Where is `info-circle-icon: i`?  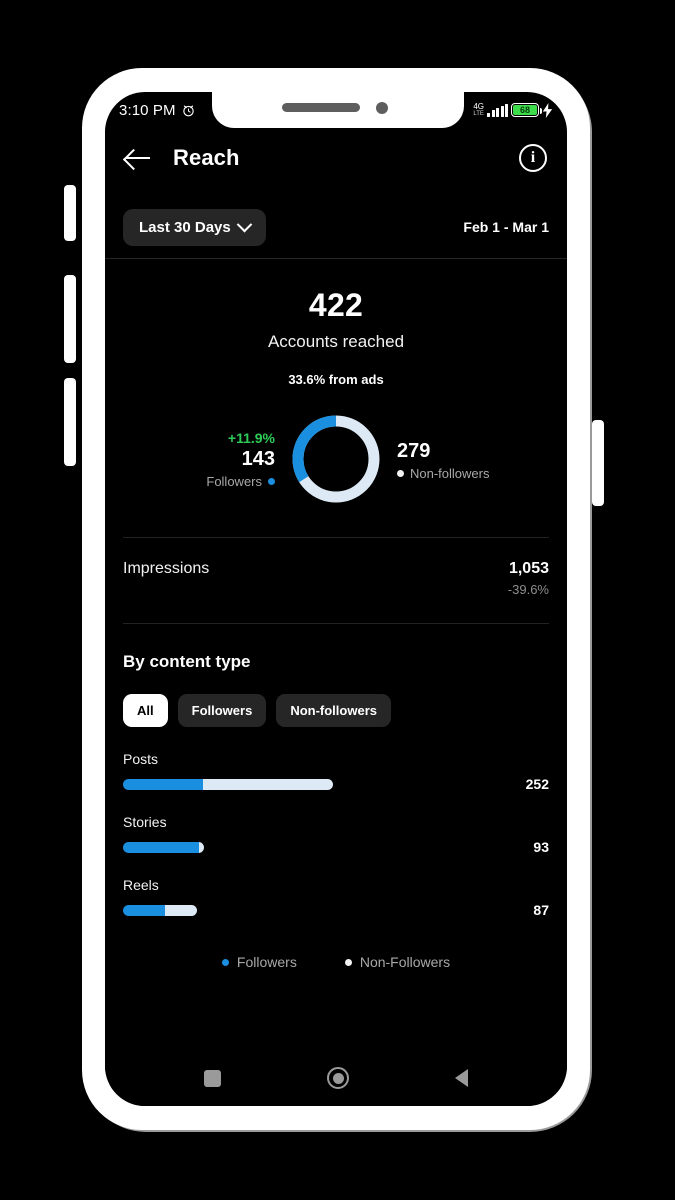
info-circle-icon: i is located at coordinates (533, 158).